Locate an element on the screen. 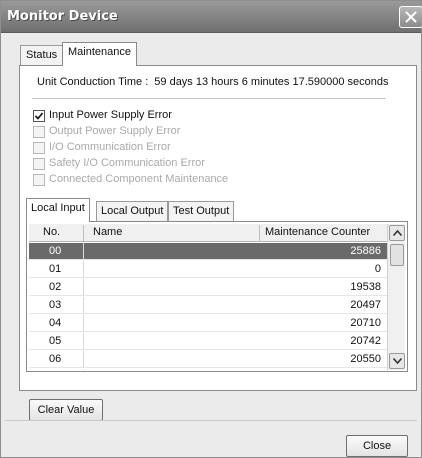  row-counter: 20710 is located at coordinates (365, 323).